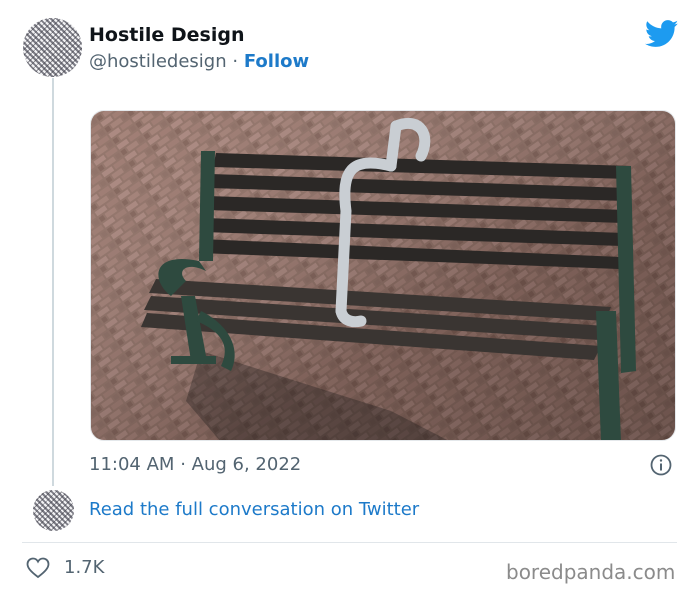  I want to click on twitter-bird-icon, so click(662, 34).